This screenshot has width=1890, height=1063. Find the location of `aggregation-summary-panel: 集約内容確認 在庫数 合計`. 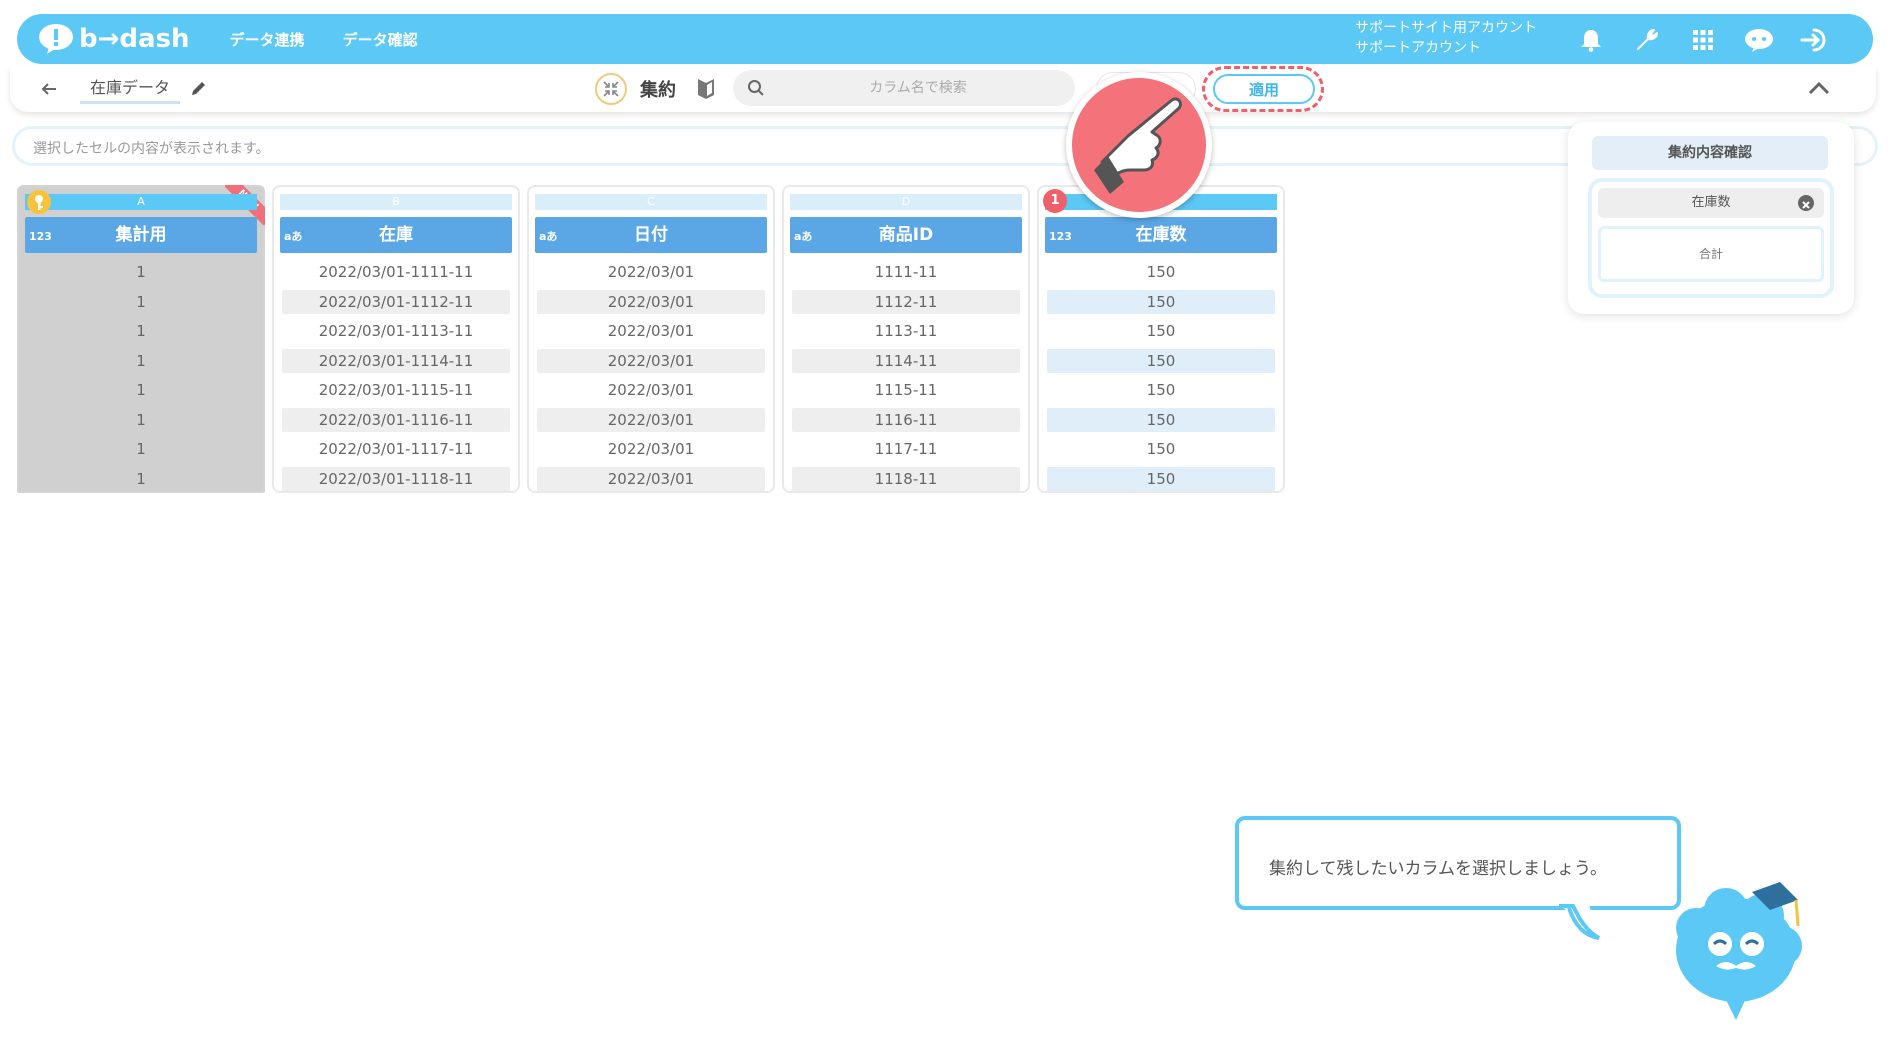

aggregation-summary-panel: 集約内容確認 在庫数 合計 is located at coordinates (1711, 218).